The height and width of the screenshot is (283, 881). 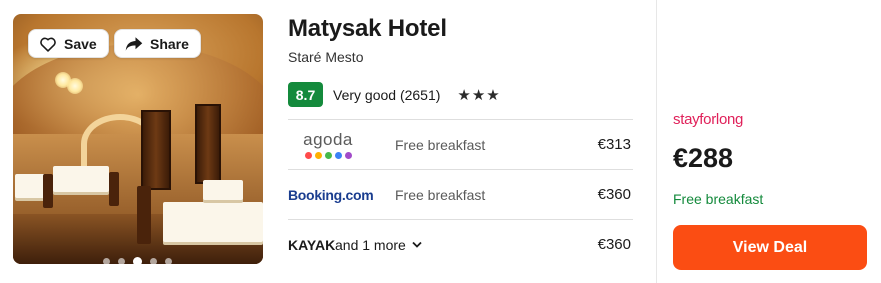 I want to click on hotel-location: Staré Mesto, so click(x=326, y=57).